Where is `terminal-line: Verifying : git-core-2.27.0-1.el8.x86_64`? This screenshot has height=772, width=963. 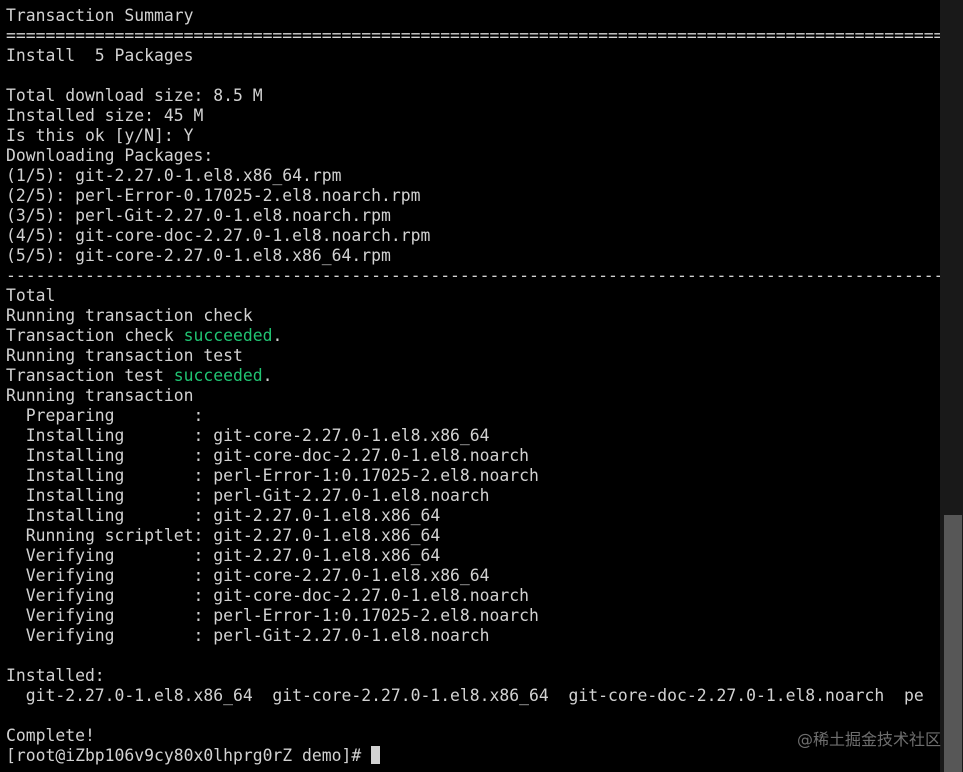
terminal-line: Verifying : git-core-2.27.0-1.el8.x86_64 is located at coordinates (248, 575).